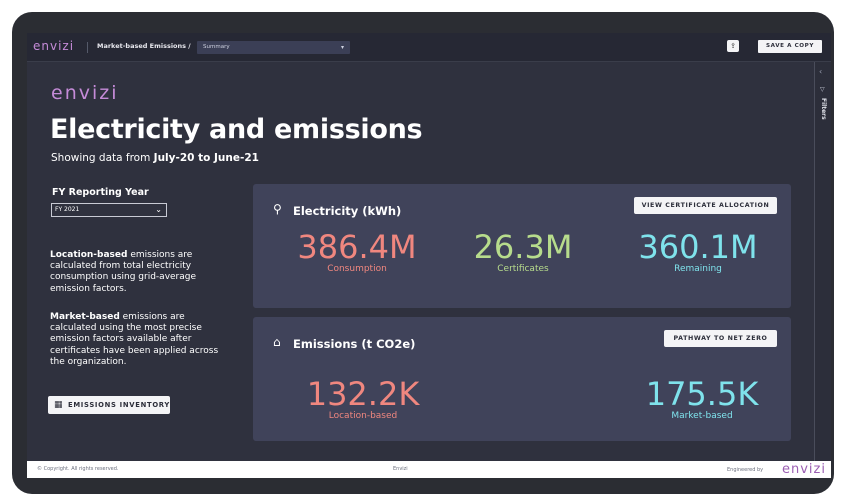 Image resolution: width=846 pixels, height=499 pixels. I want to click on emissions-card-title: Emissions (t CO2e), so click(354, 344).